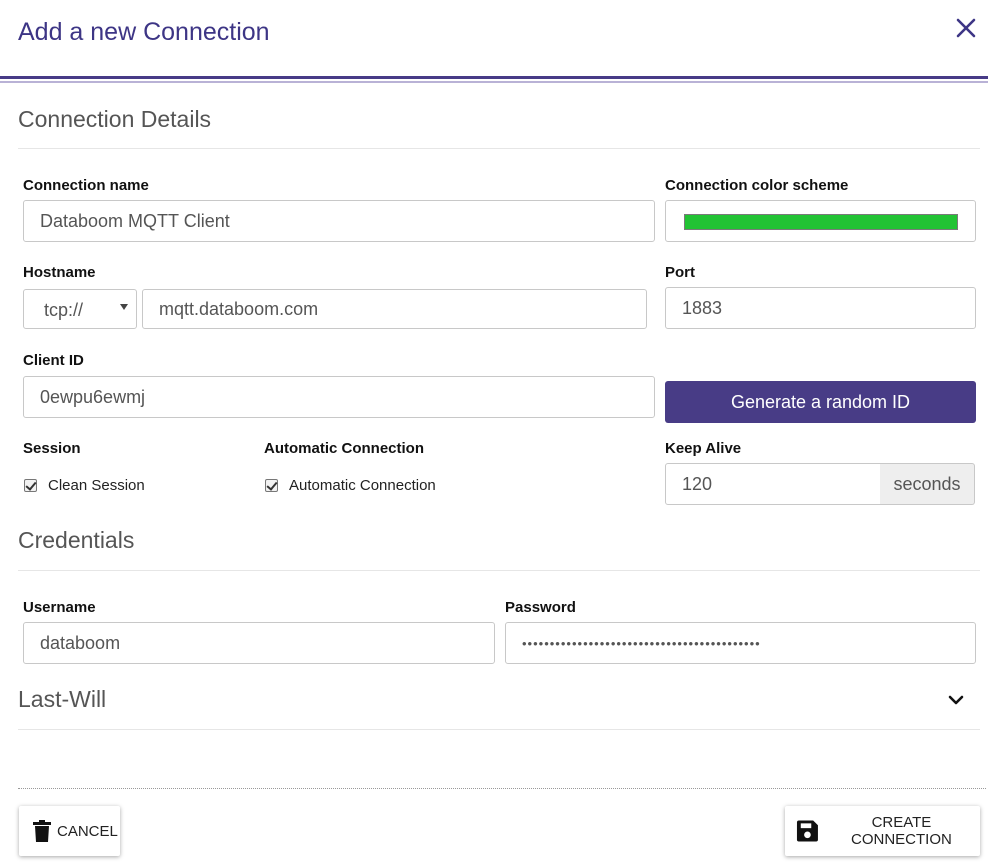 This screenshot has height=866, width=988. What do you see at coordinates (144, 32) in the screenshot?
I see `dialog-title: Add a new Connection` at bounding box center [144, 32].